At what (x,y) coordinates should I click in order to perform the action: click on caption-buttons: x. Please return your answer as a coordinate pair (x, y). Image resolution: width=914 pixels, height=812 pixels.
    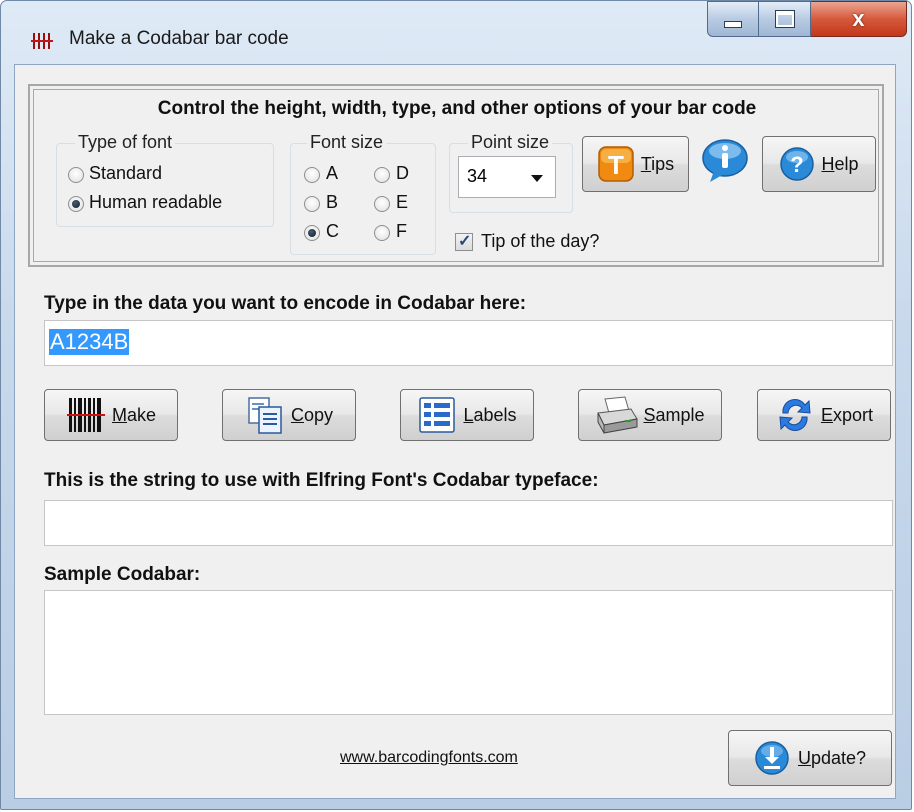
    Looking at the image, I should click on (807, 20).